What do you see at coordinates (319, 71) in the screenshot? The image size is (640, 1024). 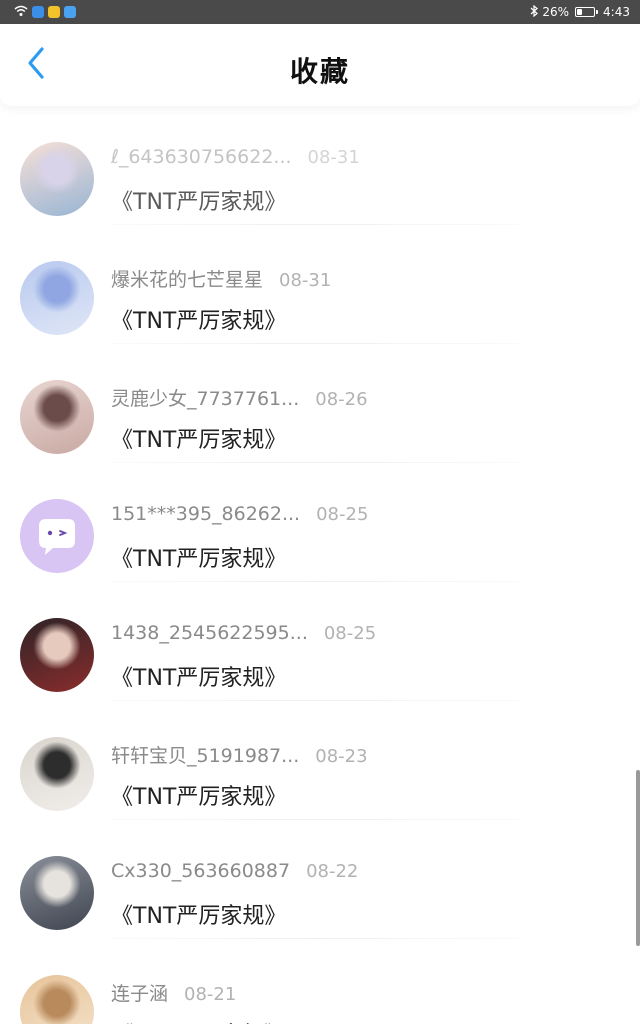 I see `page-title: 收藏` at bounding box center [319, 71].